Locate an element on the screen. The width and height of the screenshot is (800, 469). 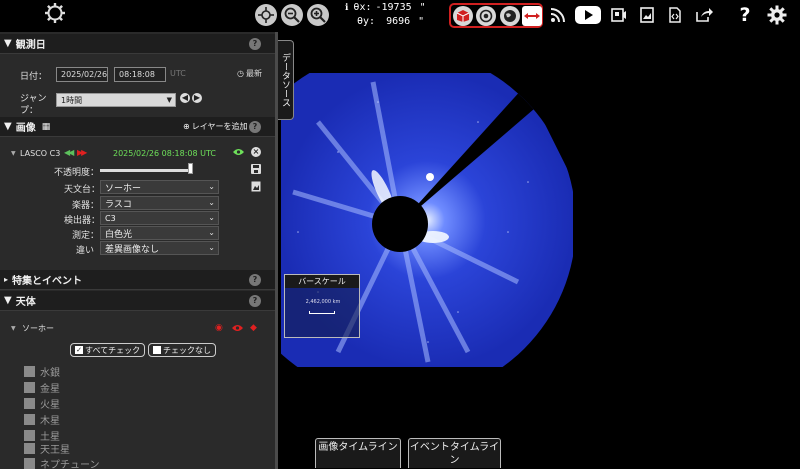
scale-bar-box: バースケール 2,462,000 km is located at coordinates (322, 306).